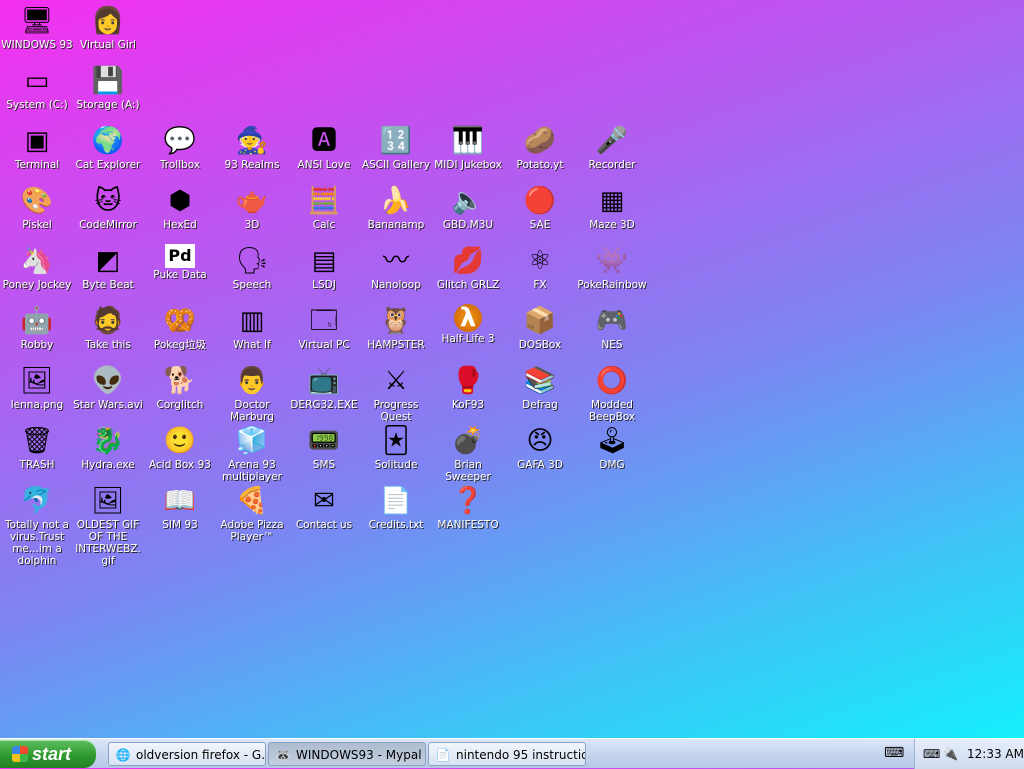 The height and width of the screenshot is (769, 1024). What do you see at coordinates (396, 141) in the screenshot?
I see `numbers-icon: 🔢` at bounding box center [396, 141].